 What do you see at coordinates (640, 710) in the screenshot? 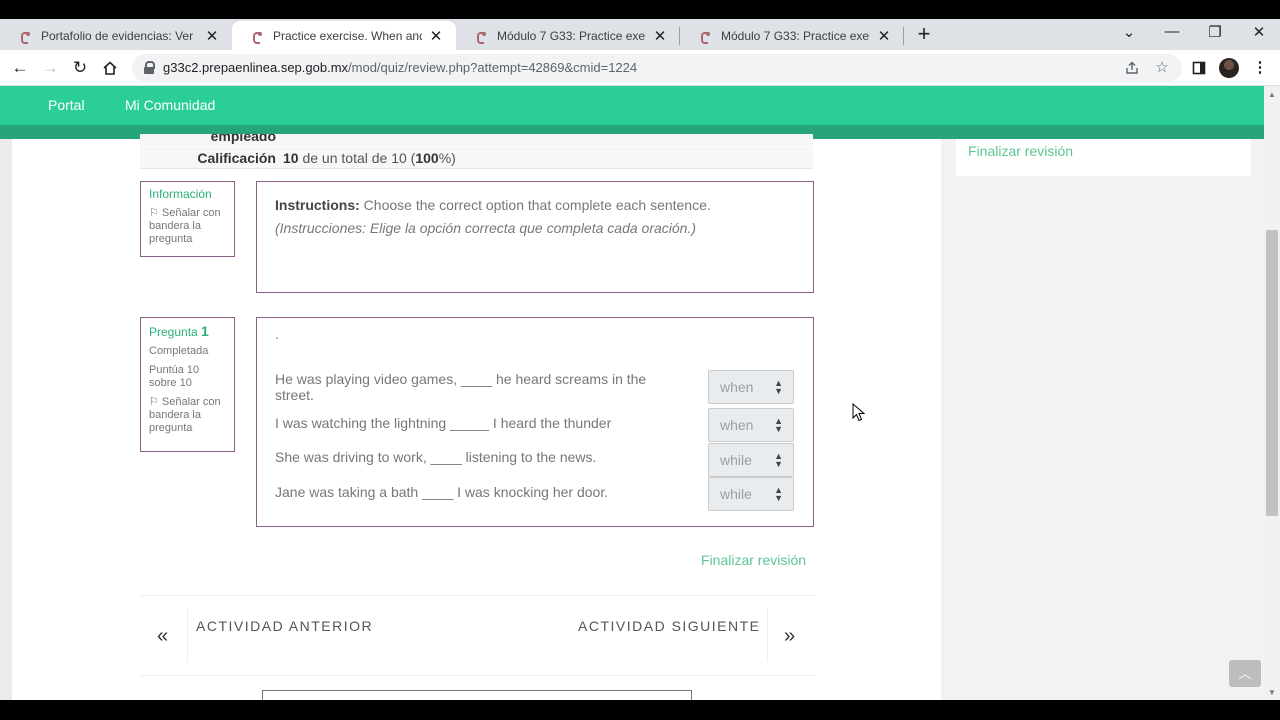
I see `screen-bottom-bar` at bounding box center [640, 710].